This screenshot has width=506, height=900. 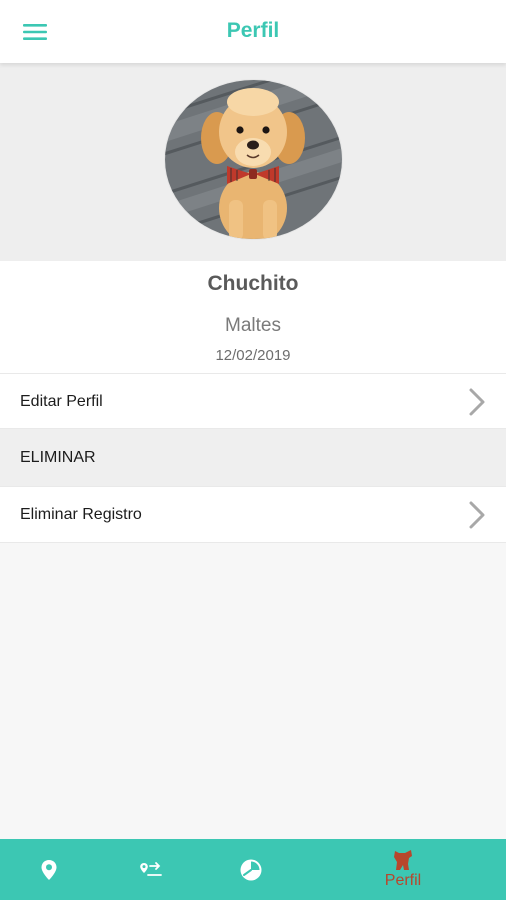 I want to click on clock-pie-icon, so click(x=251, y=869).